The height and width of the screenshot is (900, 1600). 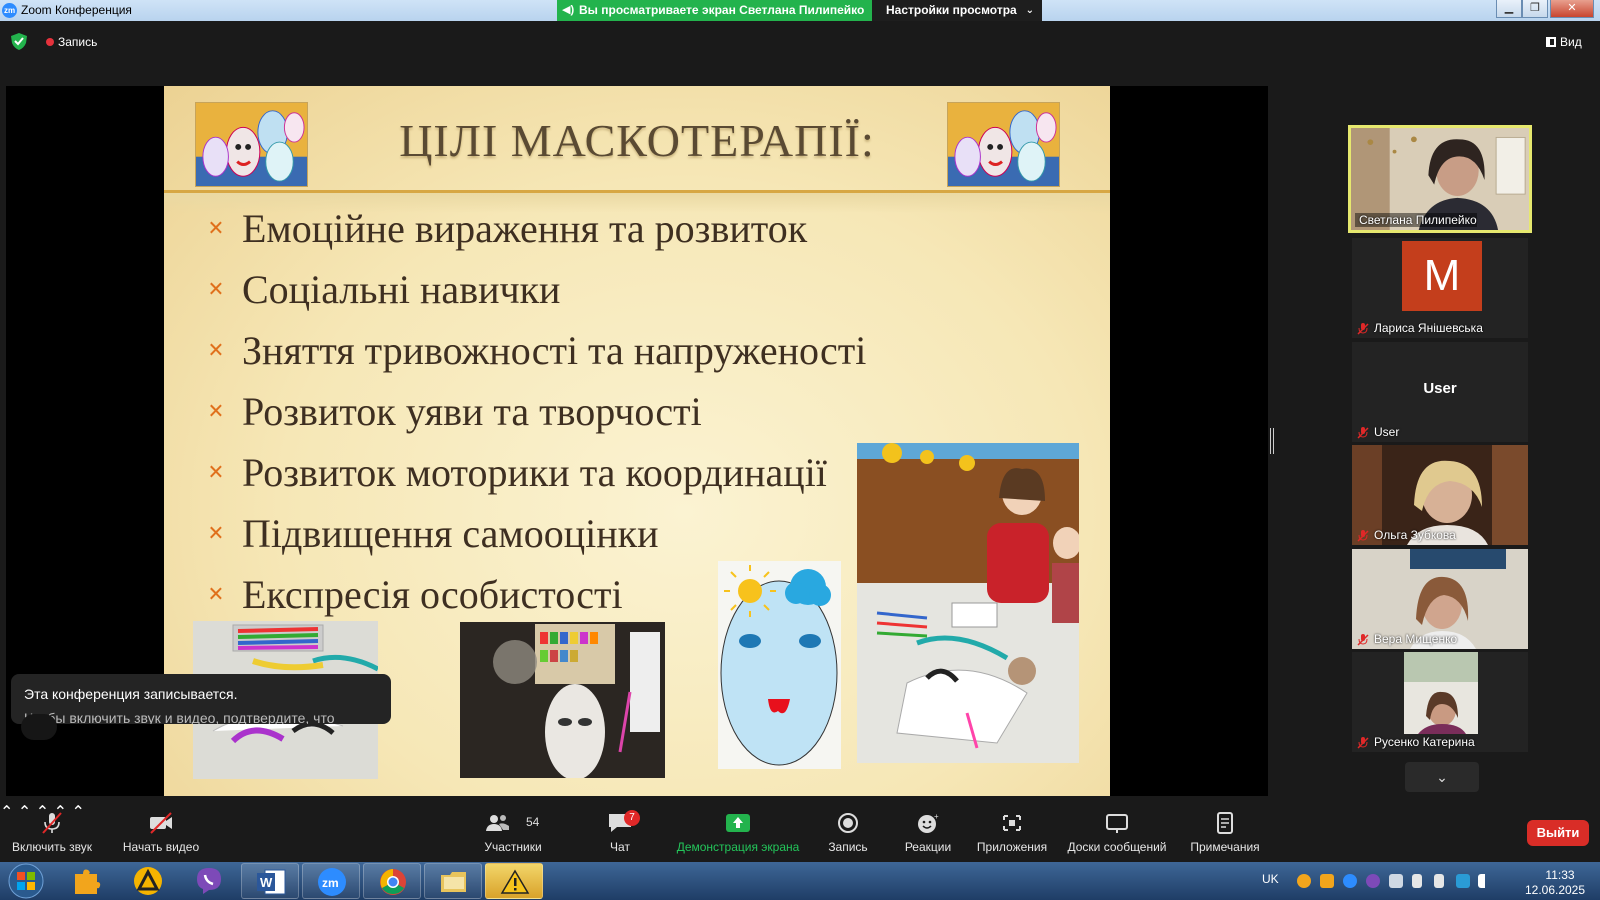 I want to click on svg-text: zm, so click(x=330, y=883).